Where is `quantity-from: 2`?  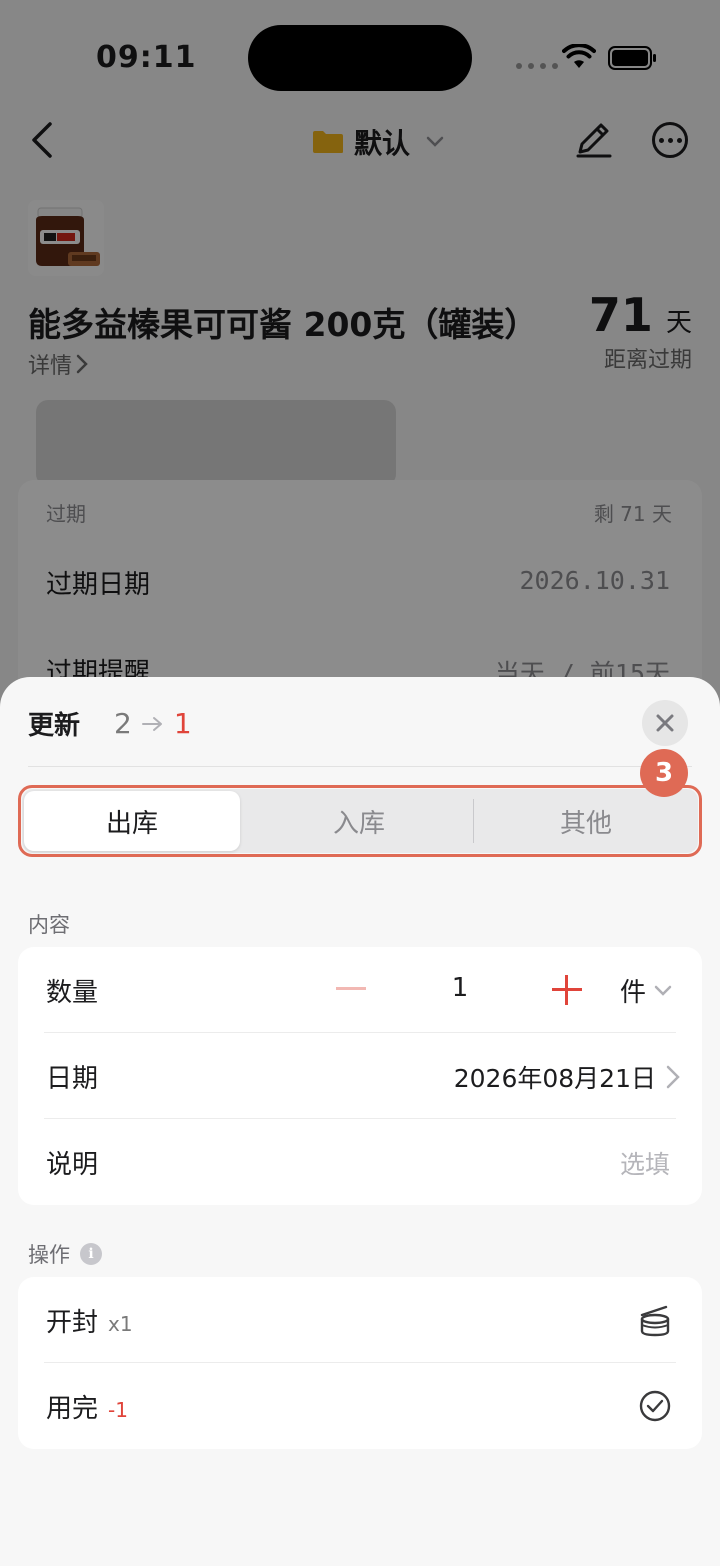
quantity-from: 2 is located at coordinates (123, 723).